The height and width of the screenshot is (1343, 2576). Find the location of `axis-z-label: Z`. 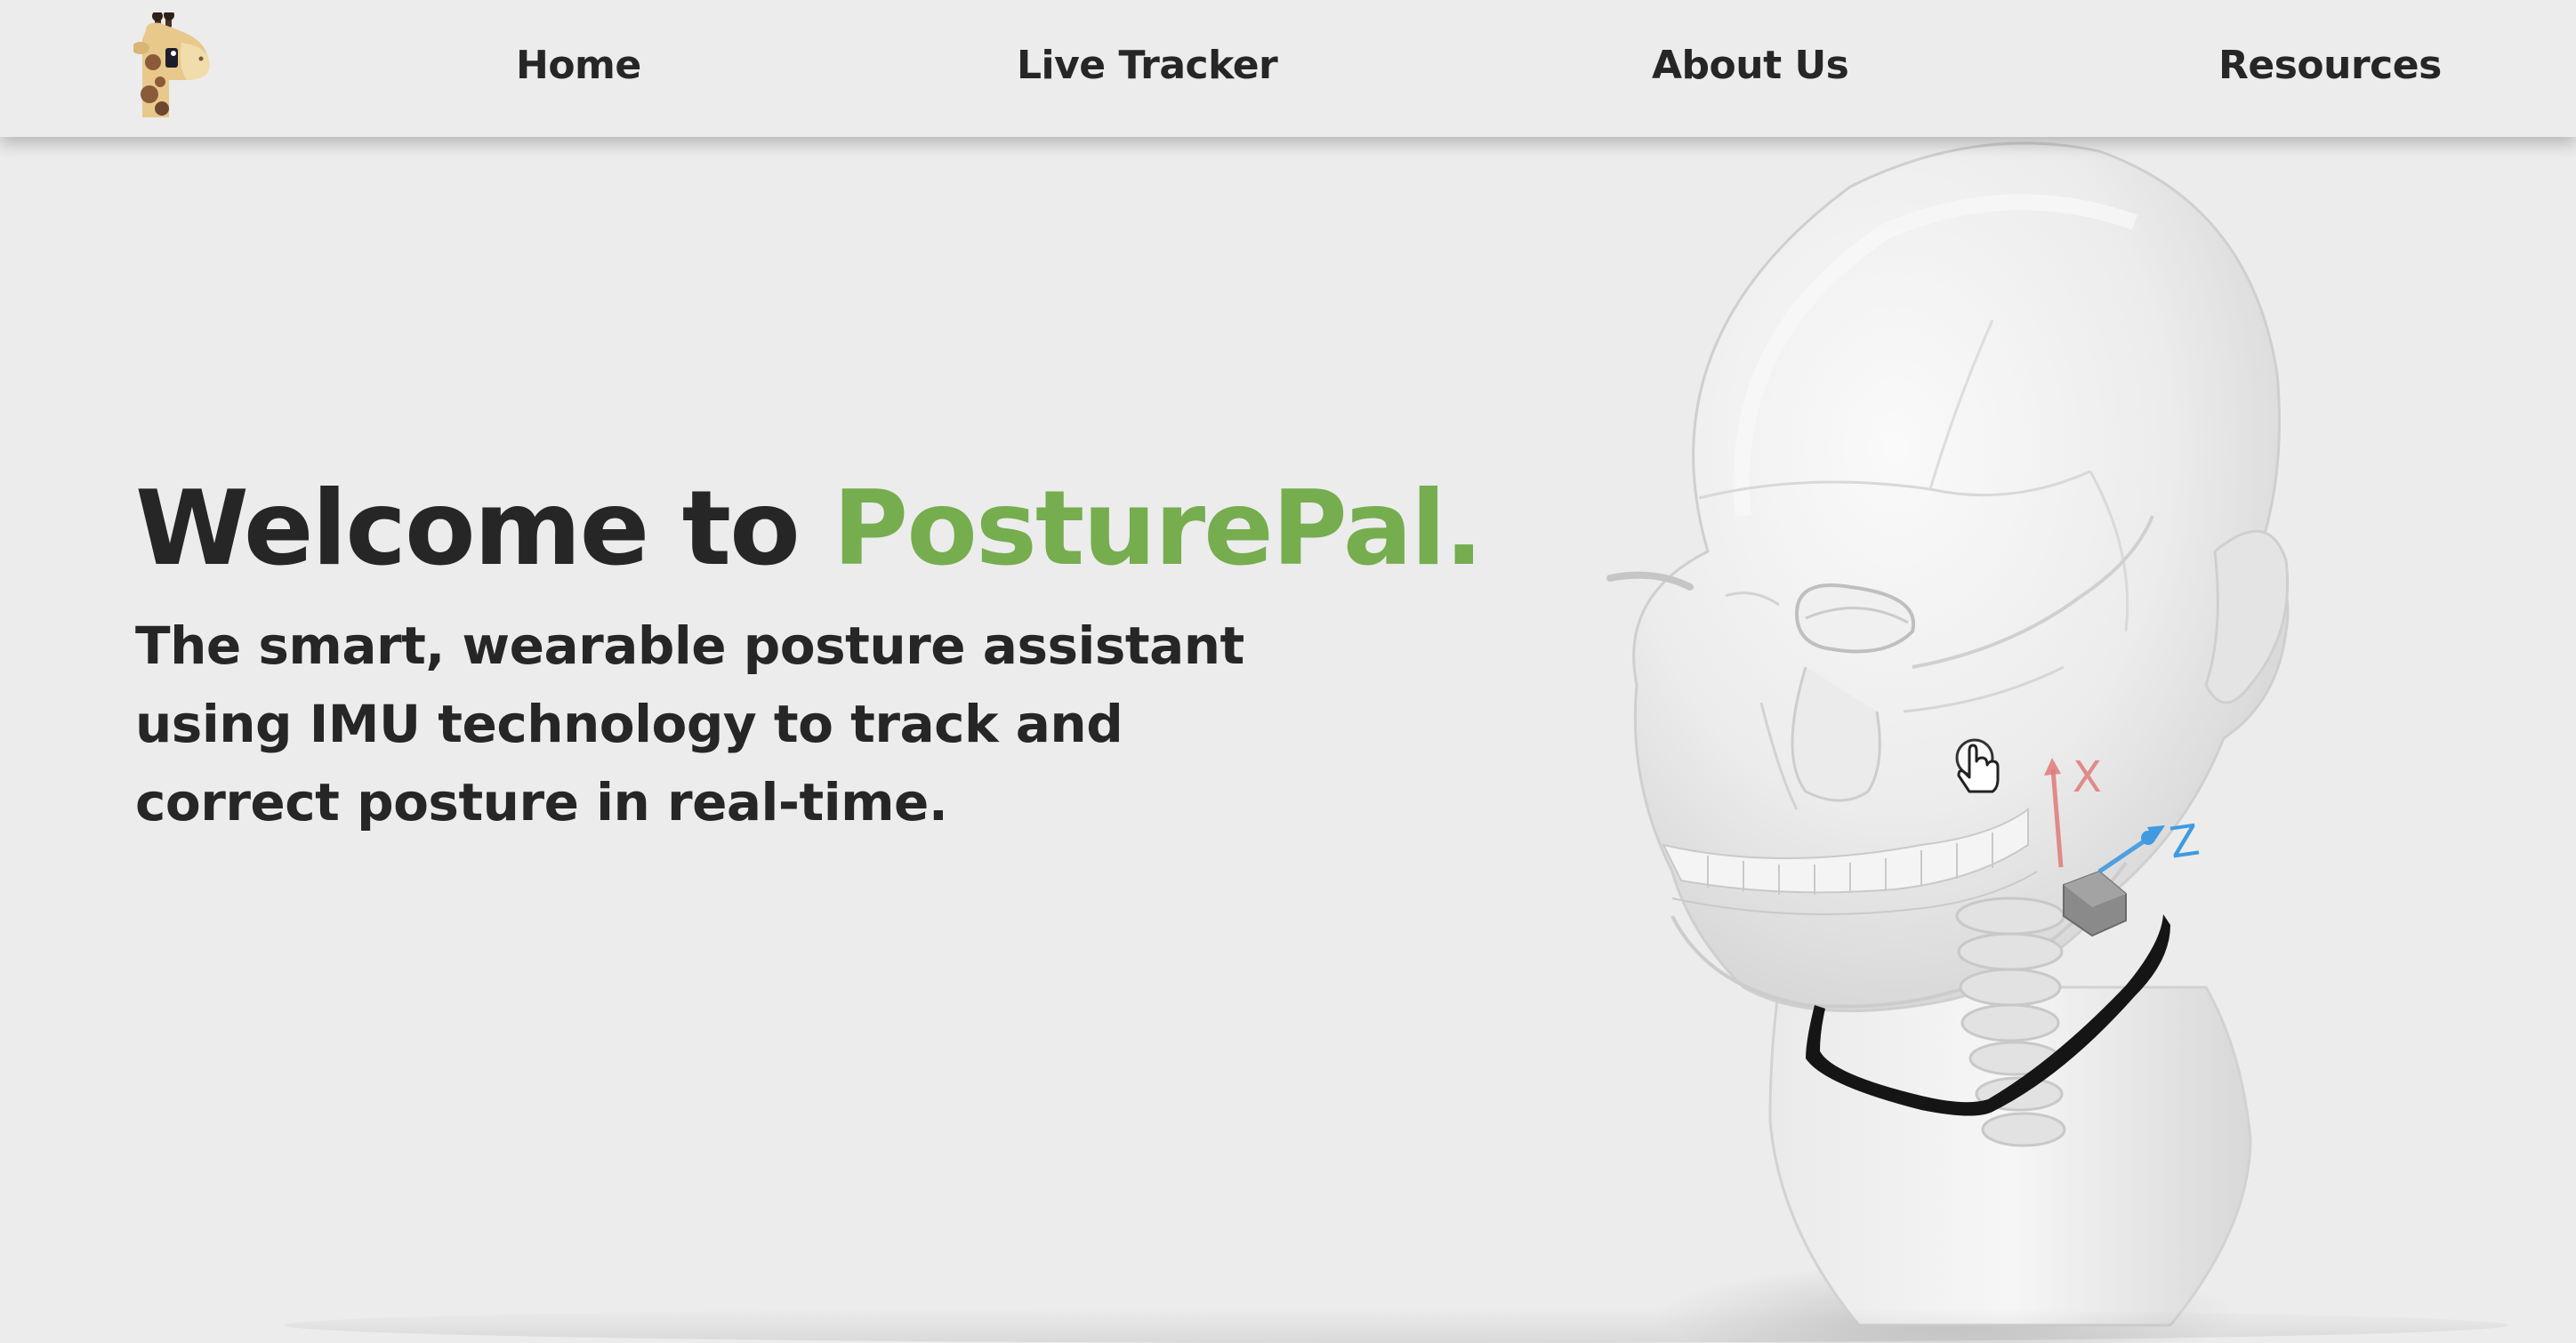

axis-z-label: Z is located at coordinates (2184, 842).